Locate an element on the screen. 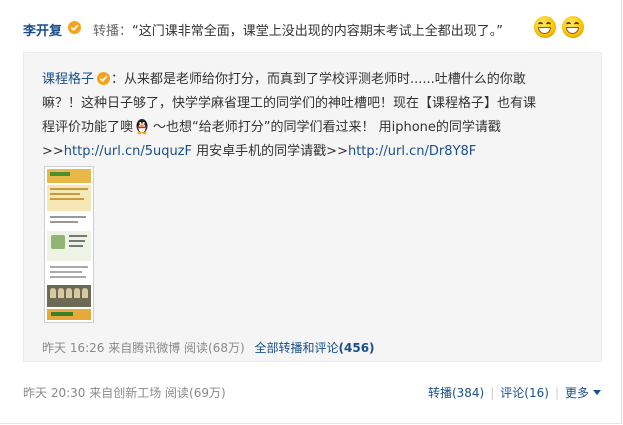  link-prefix: >> is located at coordinates (53, 151).